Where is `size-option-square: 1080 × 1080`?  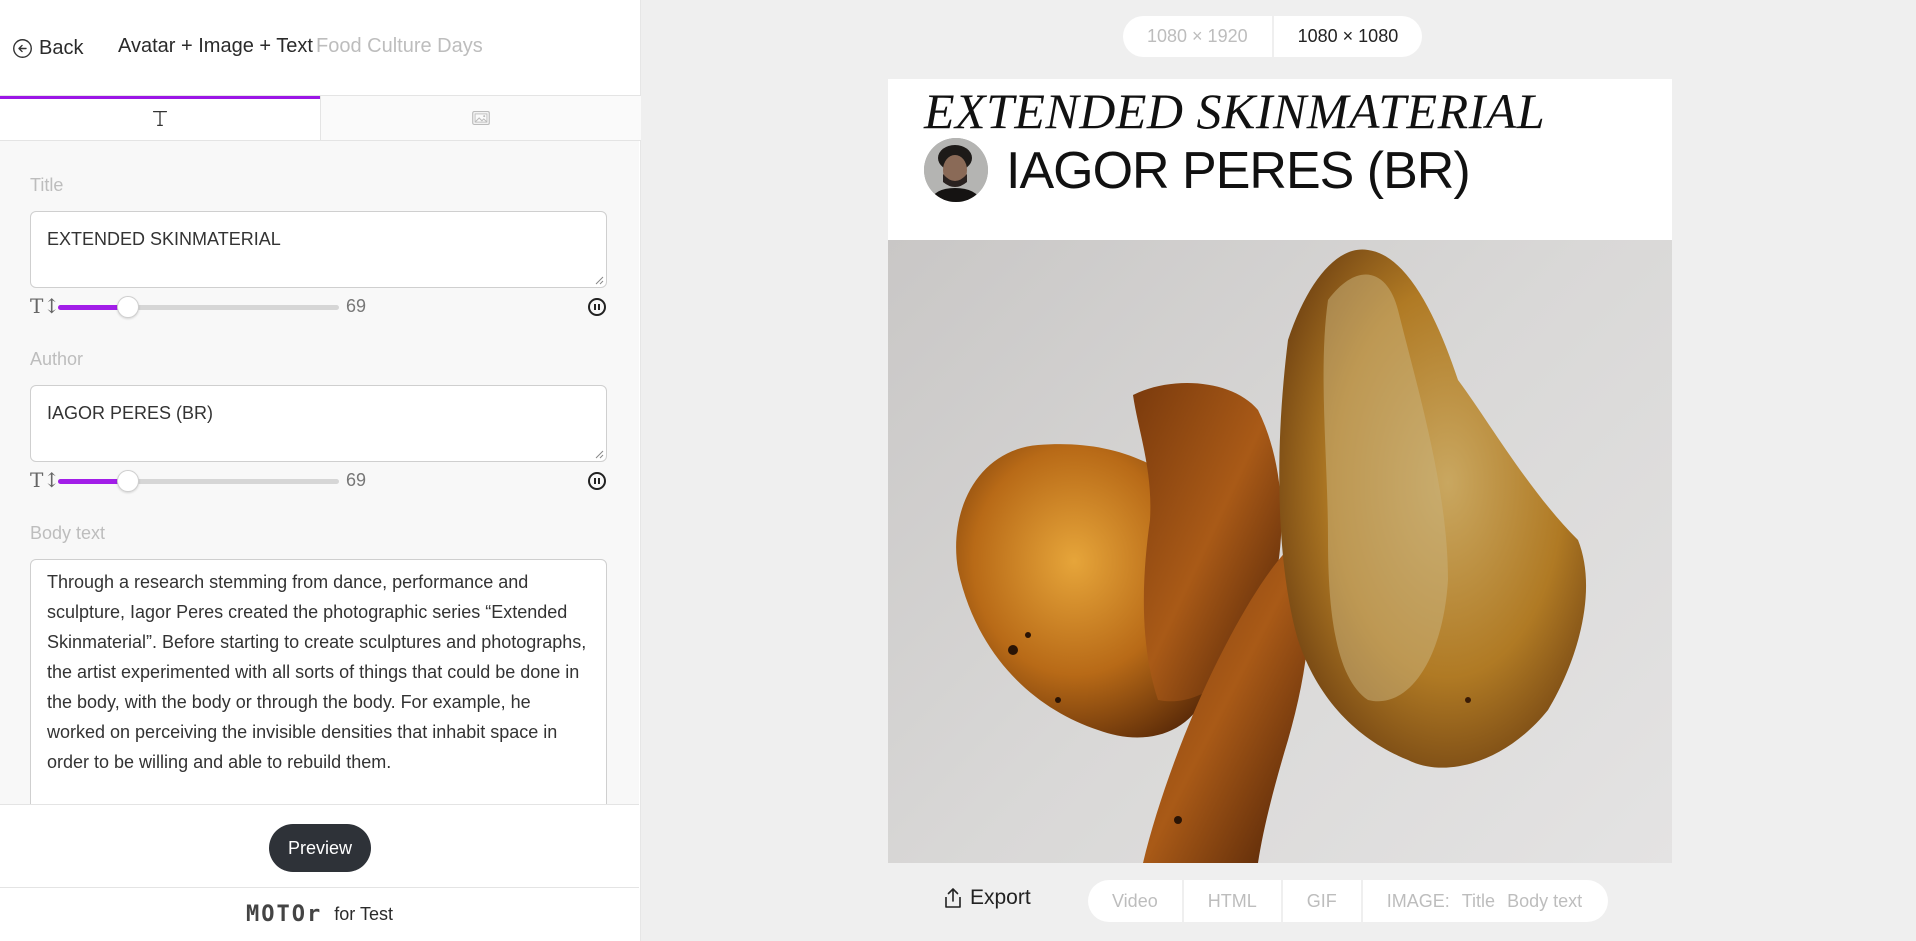
size-option-square: 1080 × 1080 is located at coordinates (1347, 36).